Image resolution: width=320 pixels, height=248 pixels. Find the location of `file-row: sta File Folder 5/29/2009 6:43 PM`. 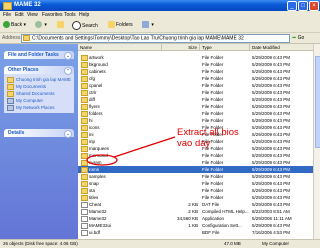

file-row: sta File Folder 5/29/2009 6:43 PM is located at coordinates (196, 190).